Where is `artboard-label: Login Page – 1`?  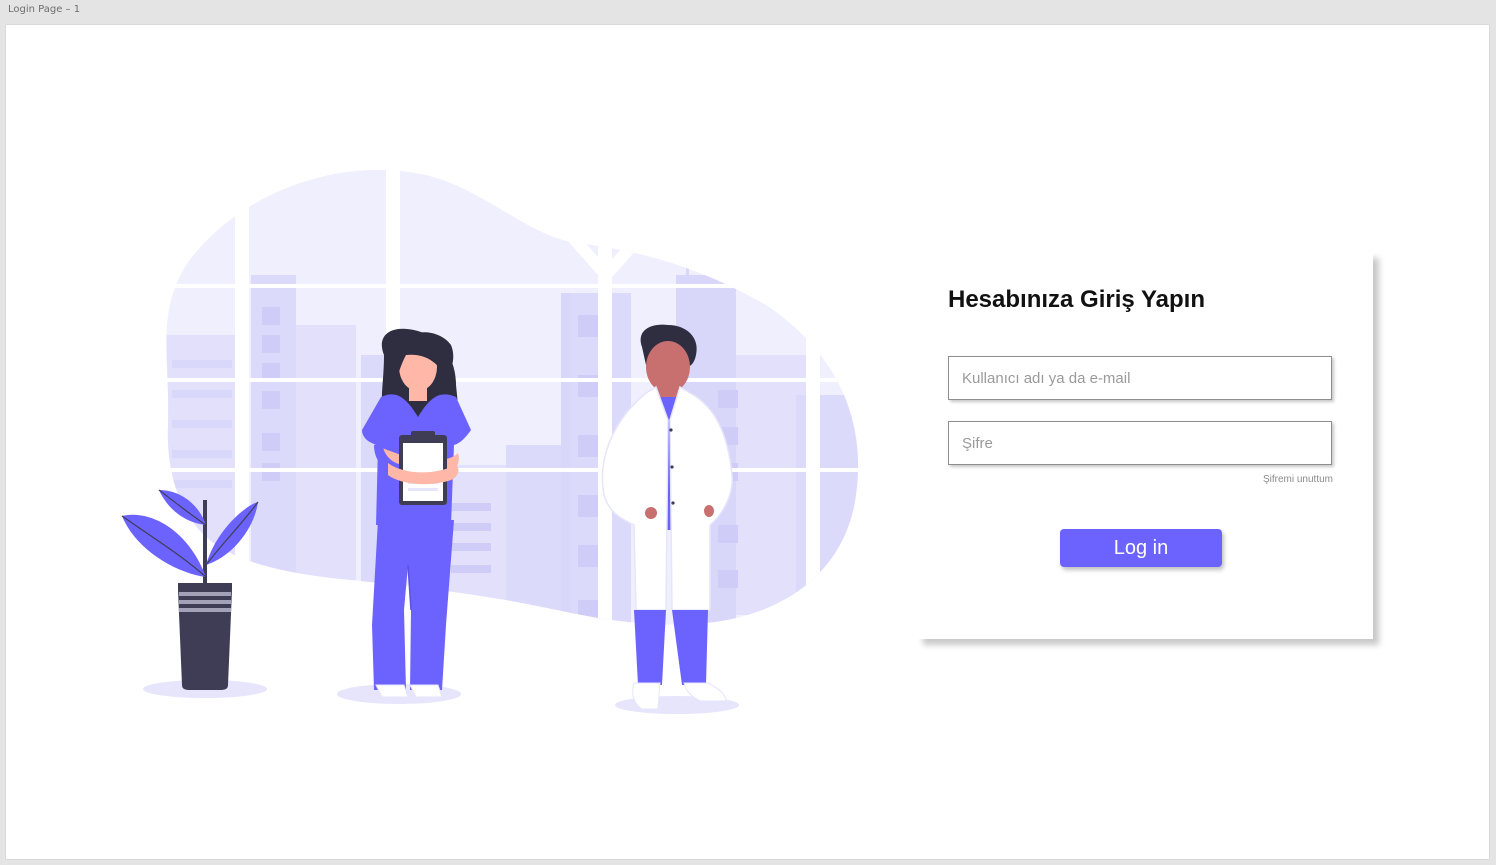 artboard-label: Login Page – 1 is located at coordinates (44, 9).